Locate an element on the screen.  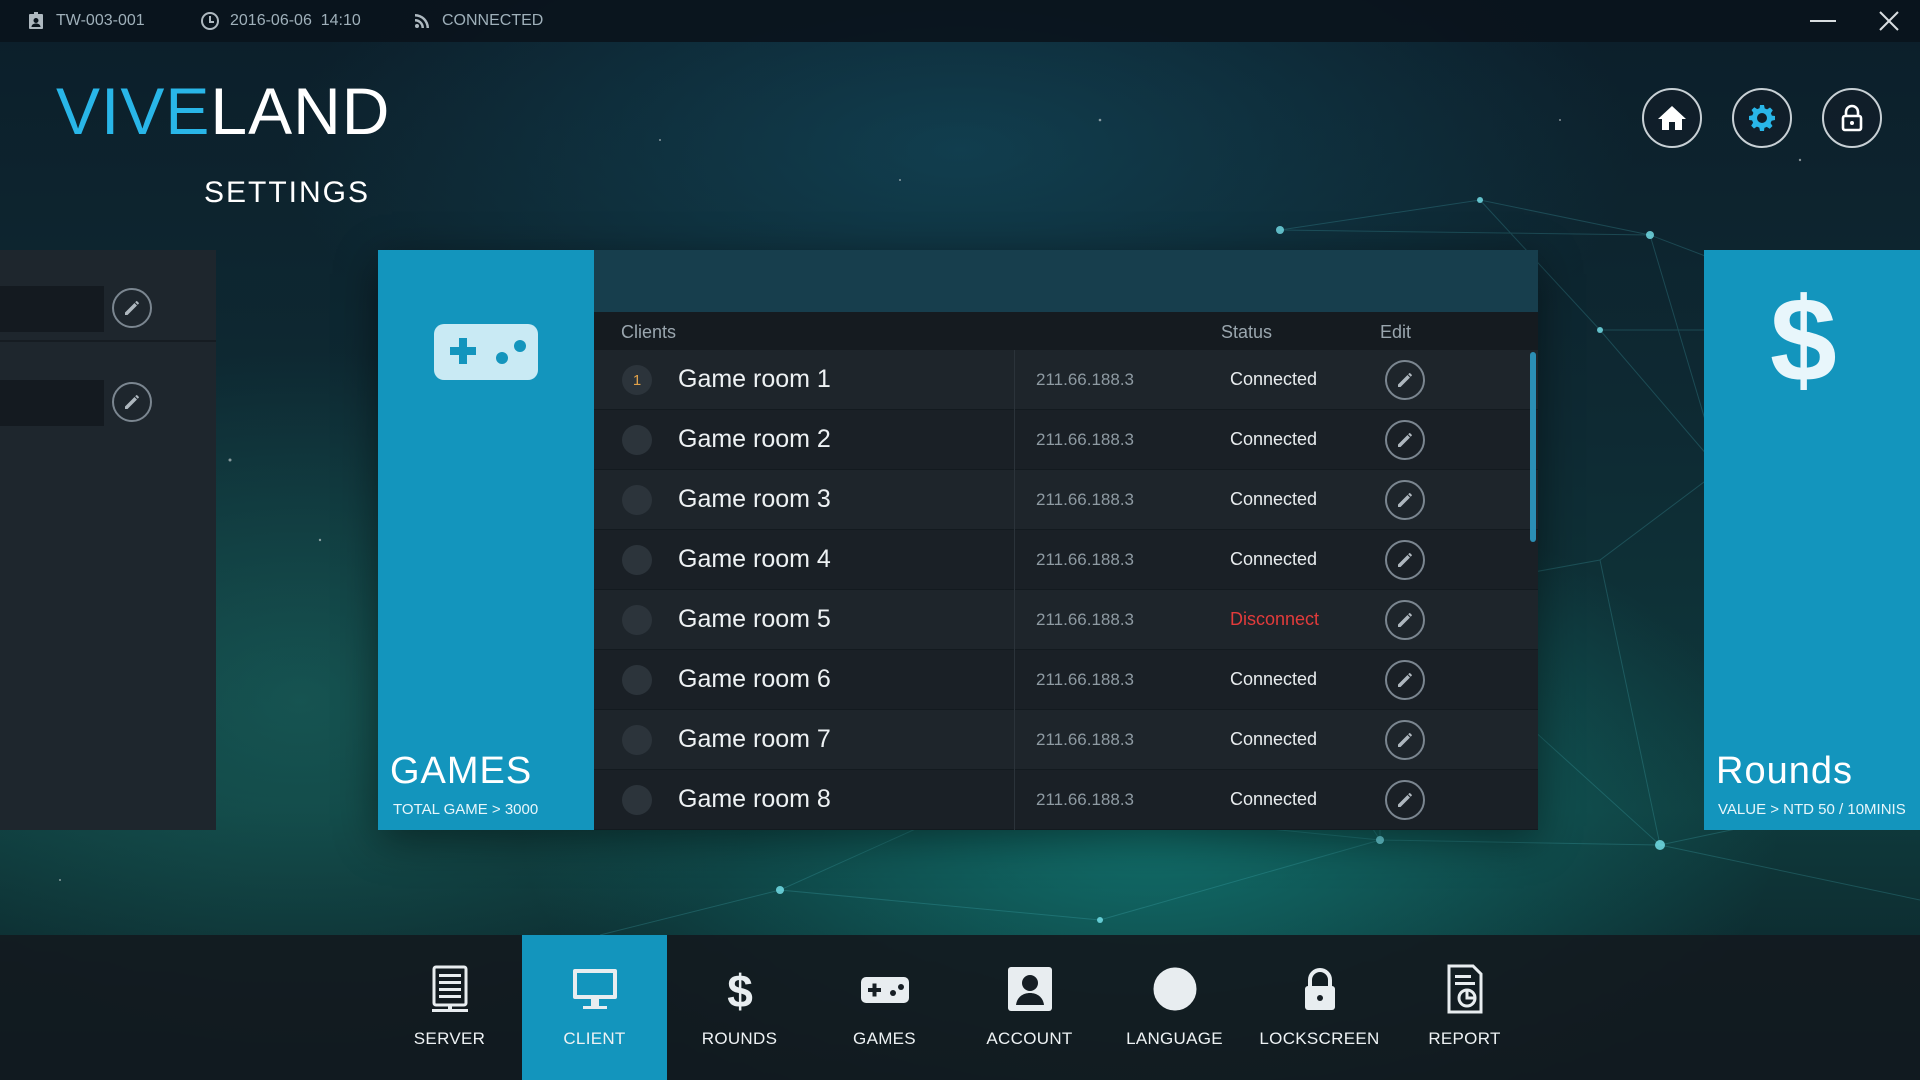
nav-label: REPORT is located at coordinates (1464, 1038).